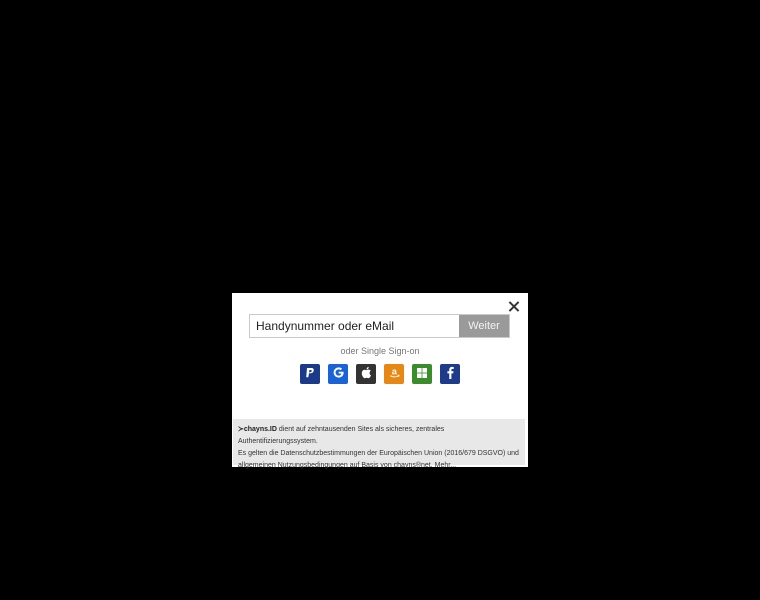  Describe the element at coordinates (257, 429) in the screenshot. I see `chayns-id-brand: ≻chayns.ID` at that location.